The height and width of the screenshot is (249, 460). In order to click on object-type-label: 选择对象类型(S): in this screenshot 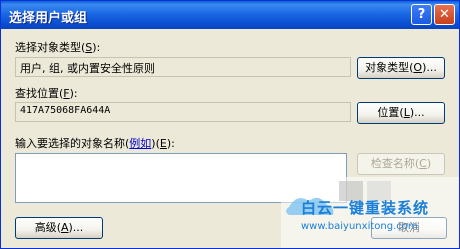, I will do `click(58, 47)`.